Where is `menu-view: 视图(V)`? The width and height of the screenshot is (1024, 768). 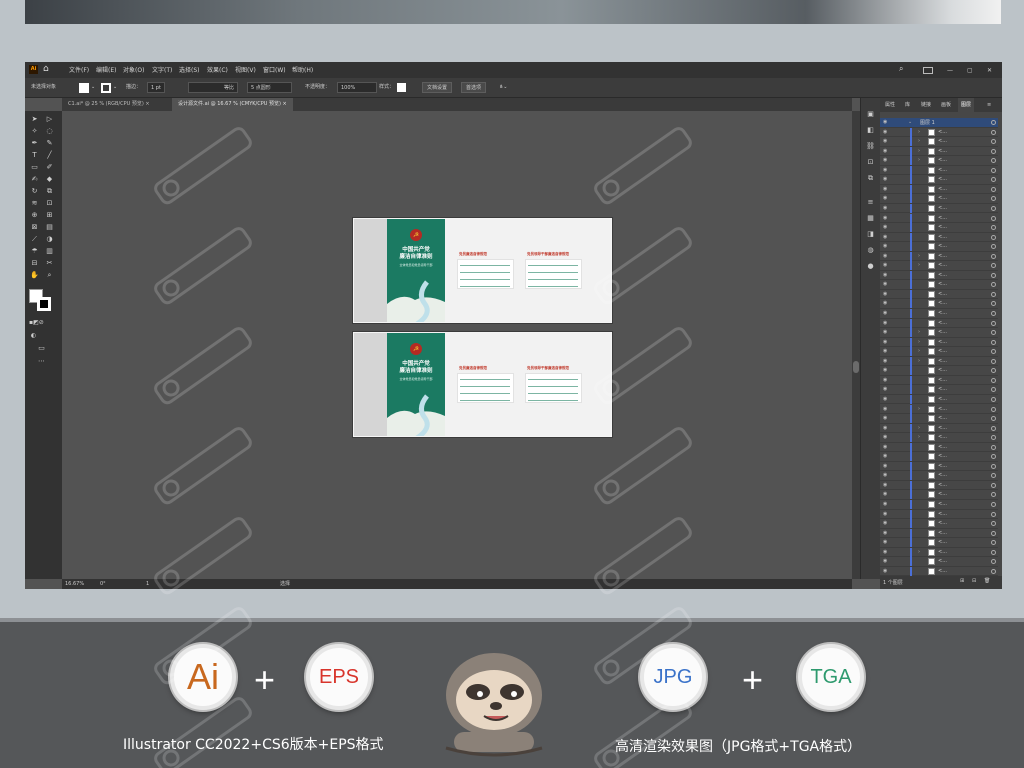
menu-view: 视图(V) is located at coordinates (245, 70).